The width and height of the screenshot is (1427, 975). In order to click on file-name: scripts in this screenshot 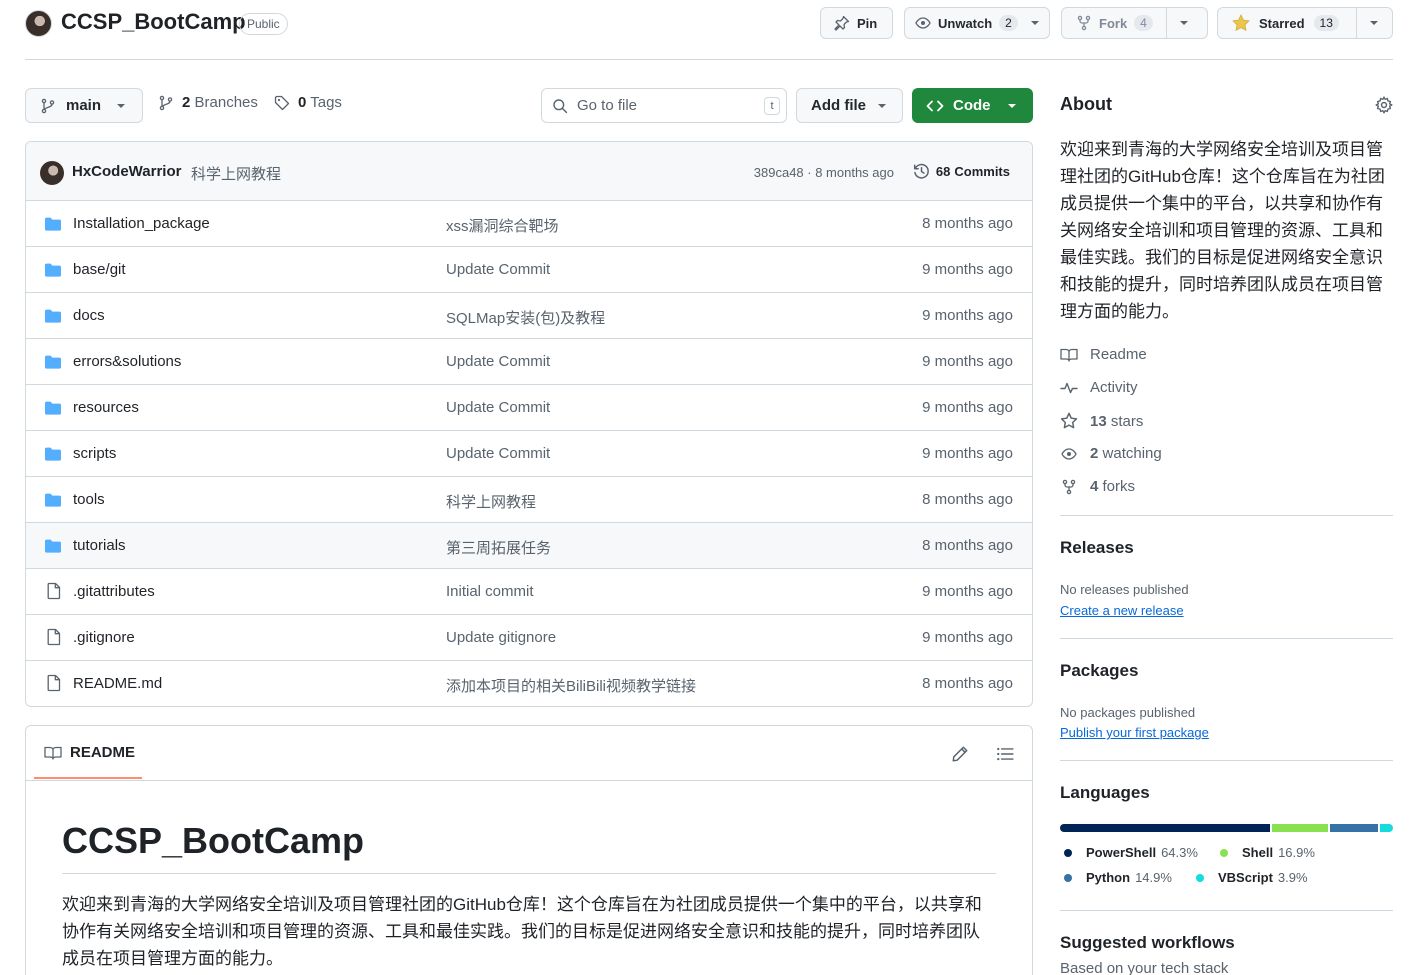, I will do `click(94, 453)`.